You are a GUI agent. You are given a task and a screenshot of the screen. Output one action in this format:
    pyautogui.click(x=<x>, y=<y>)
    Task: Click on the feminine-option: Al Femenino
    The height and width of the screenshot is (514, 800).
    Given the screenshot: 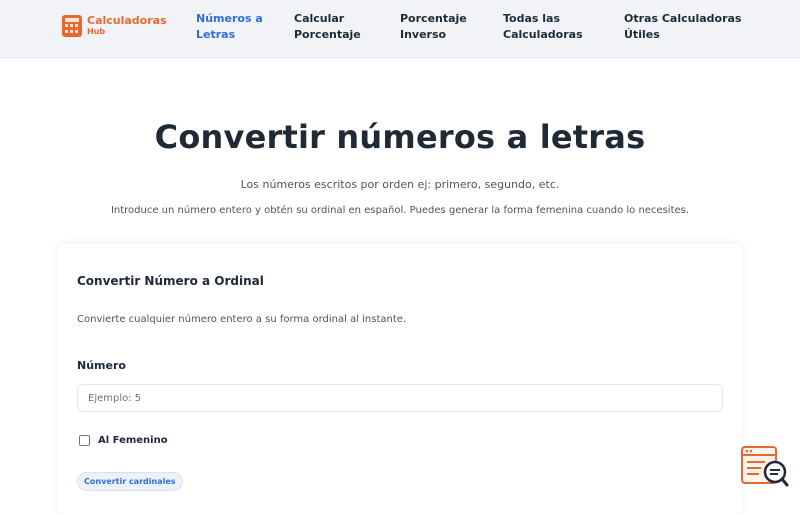 What is the action you would take?
    pyautogui.click(x=123, y=440)
    